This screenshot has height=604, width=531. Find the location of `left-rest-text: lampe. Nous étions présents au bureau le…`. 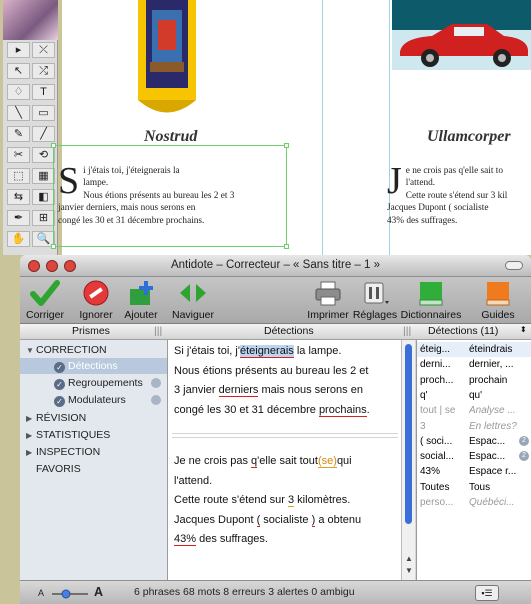

left-rest-text: lampe. Nous étions présents au bureau le… is located at coordinates (146, 202).